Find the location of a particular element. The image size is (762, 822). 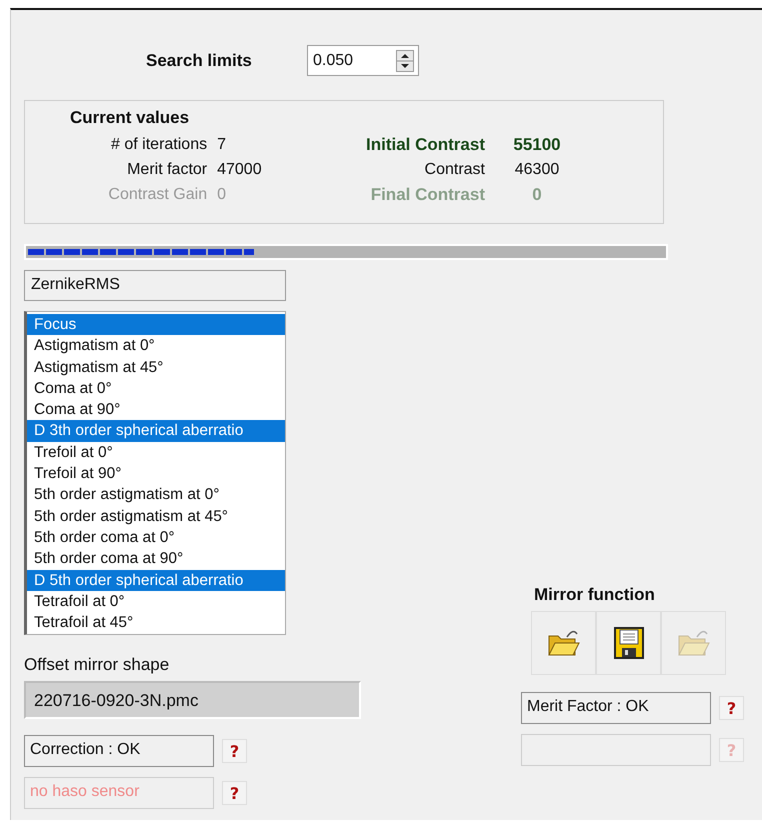

current-values-title: Current values is located at coordinates (130, 118).